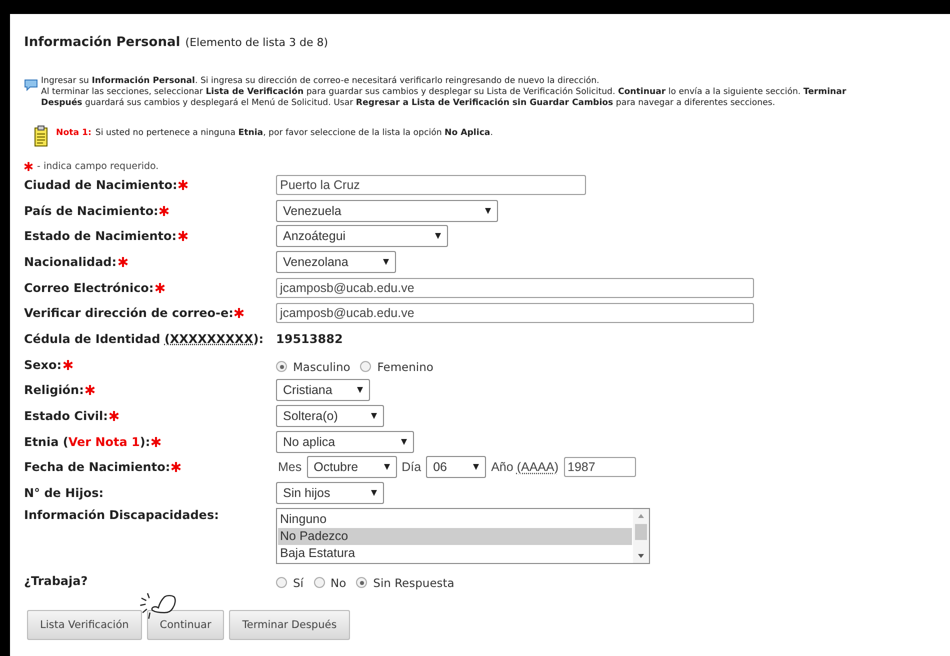 This screenshot has height=656, width=950. I want to click on field-value: 19513882, so click(309, 339).